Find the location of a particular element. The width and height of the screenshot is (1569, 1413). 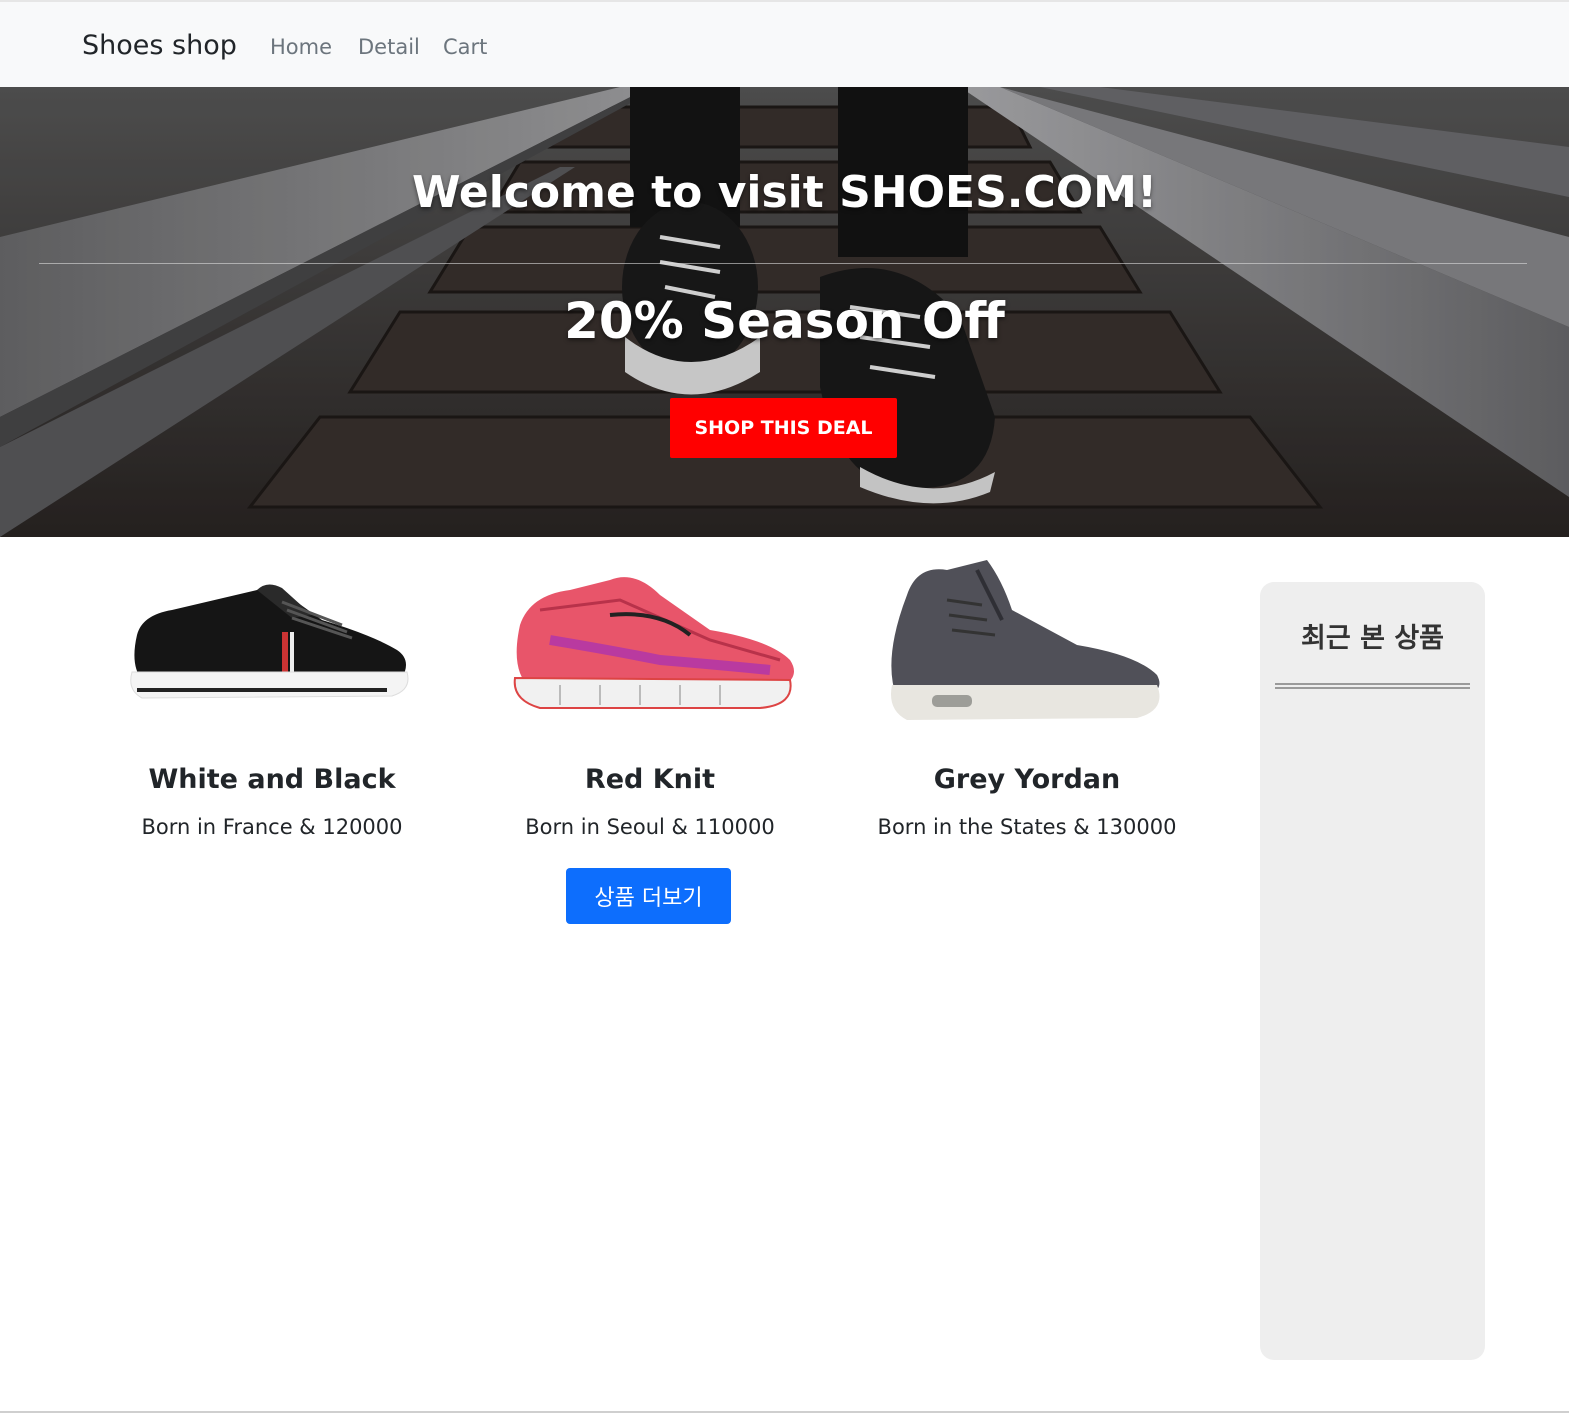

product-name: Red Knit is located at coordinates (650, 779).